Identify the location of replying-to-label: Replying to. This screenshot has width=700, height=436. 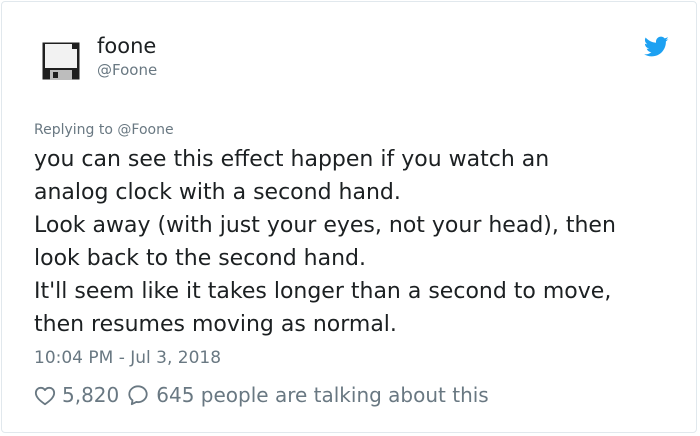
(73, 130).